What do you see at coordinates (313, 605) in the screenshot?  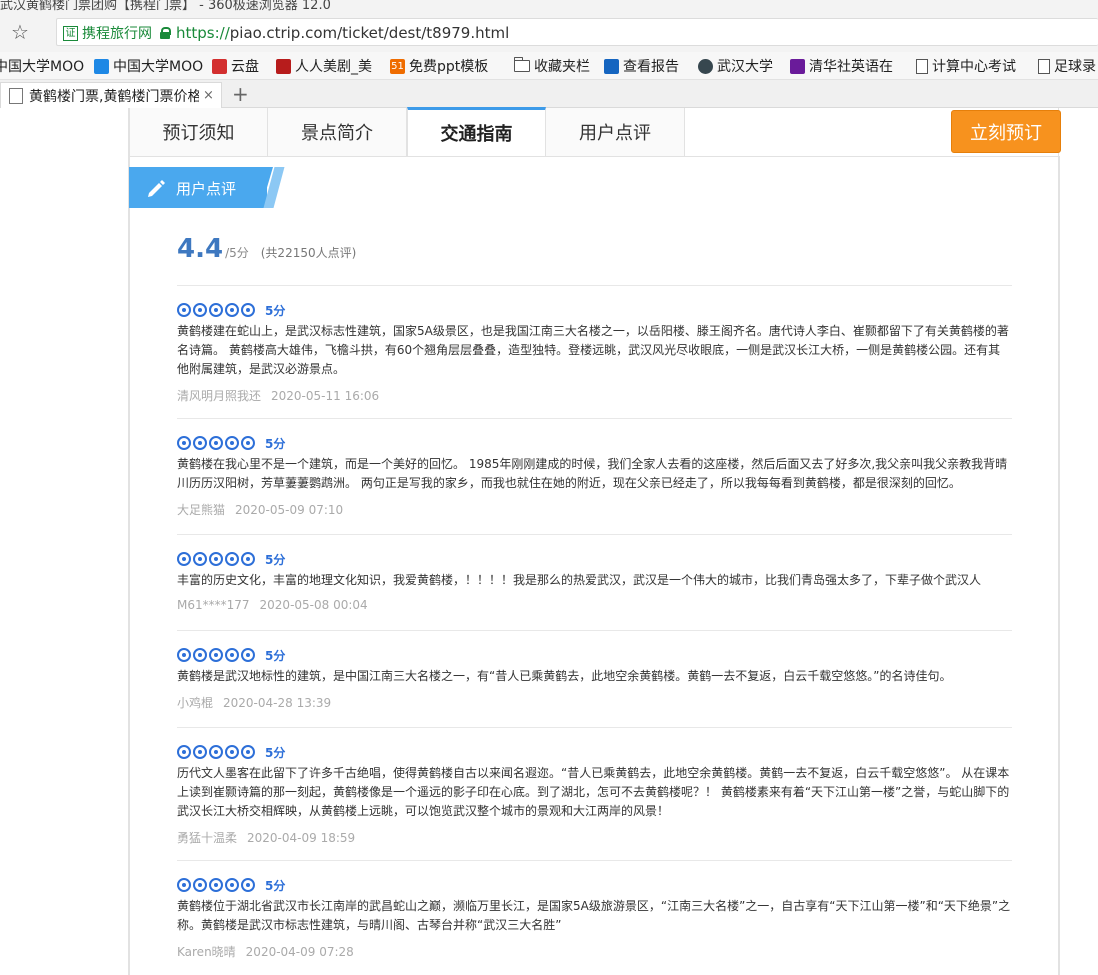 I see `review-date: 2020-05-08 00:04` at bounding box center [313, 605].